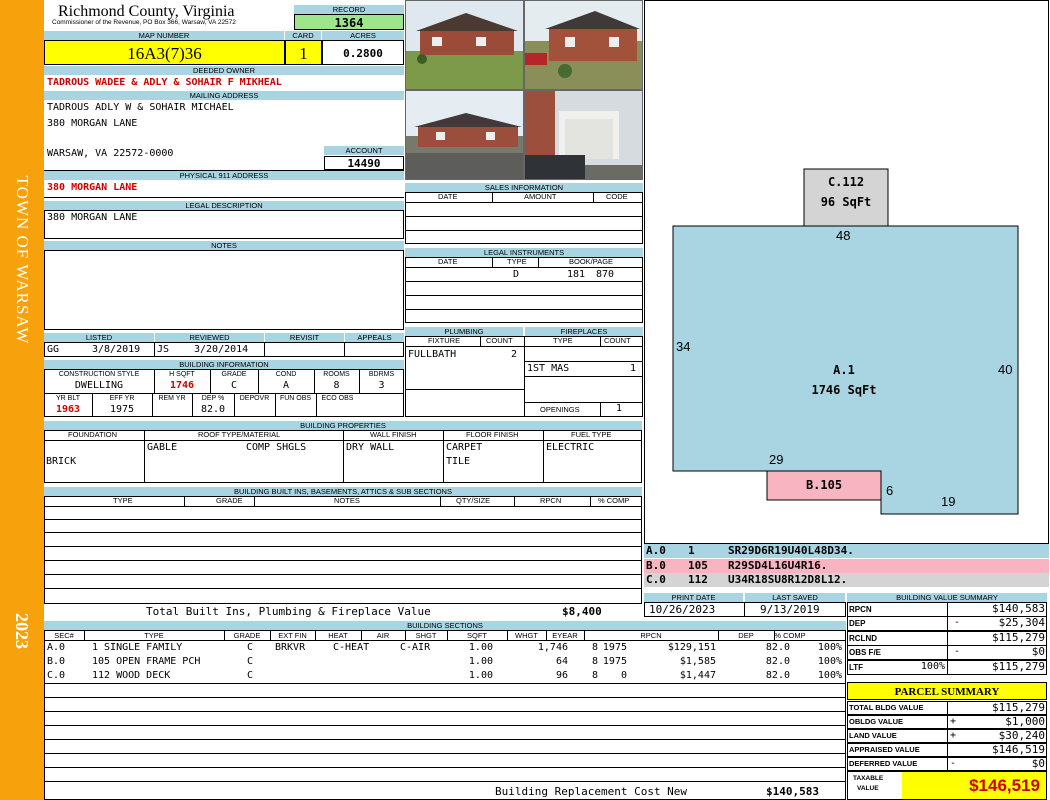 The image size is (1050, 800). Describe the element at coordinates (162, 447) in the screenshot. I see `props-roof-type: GABLE` at that location.